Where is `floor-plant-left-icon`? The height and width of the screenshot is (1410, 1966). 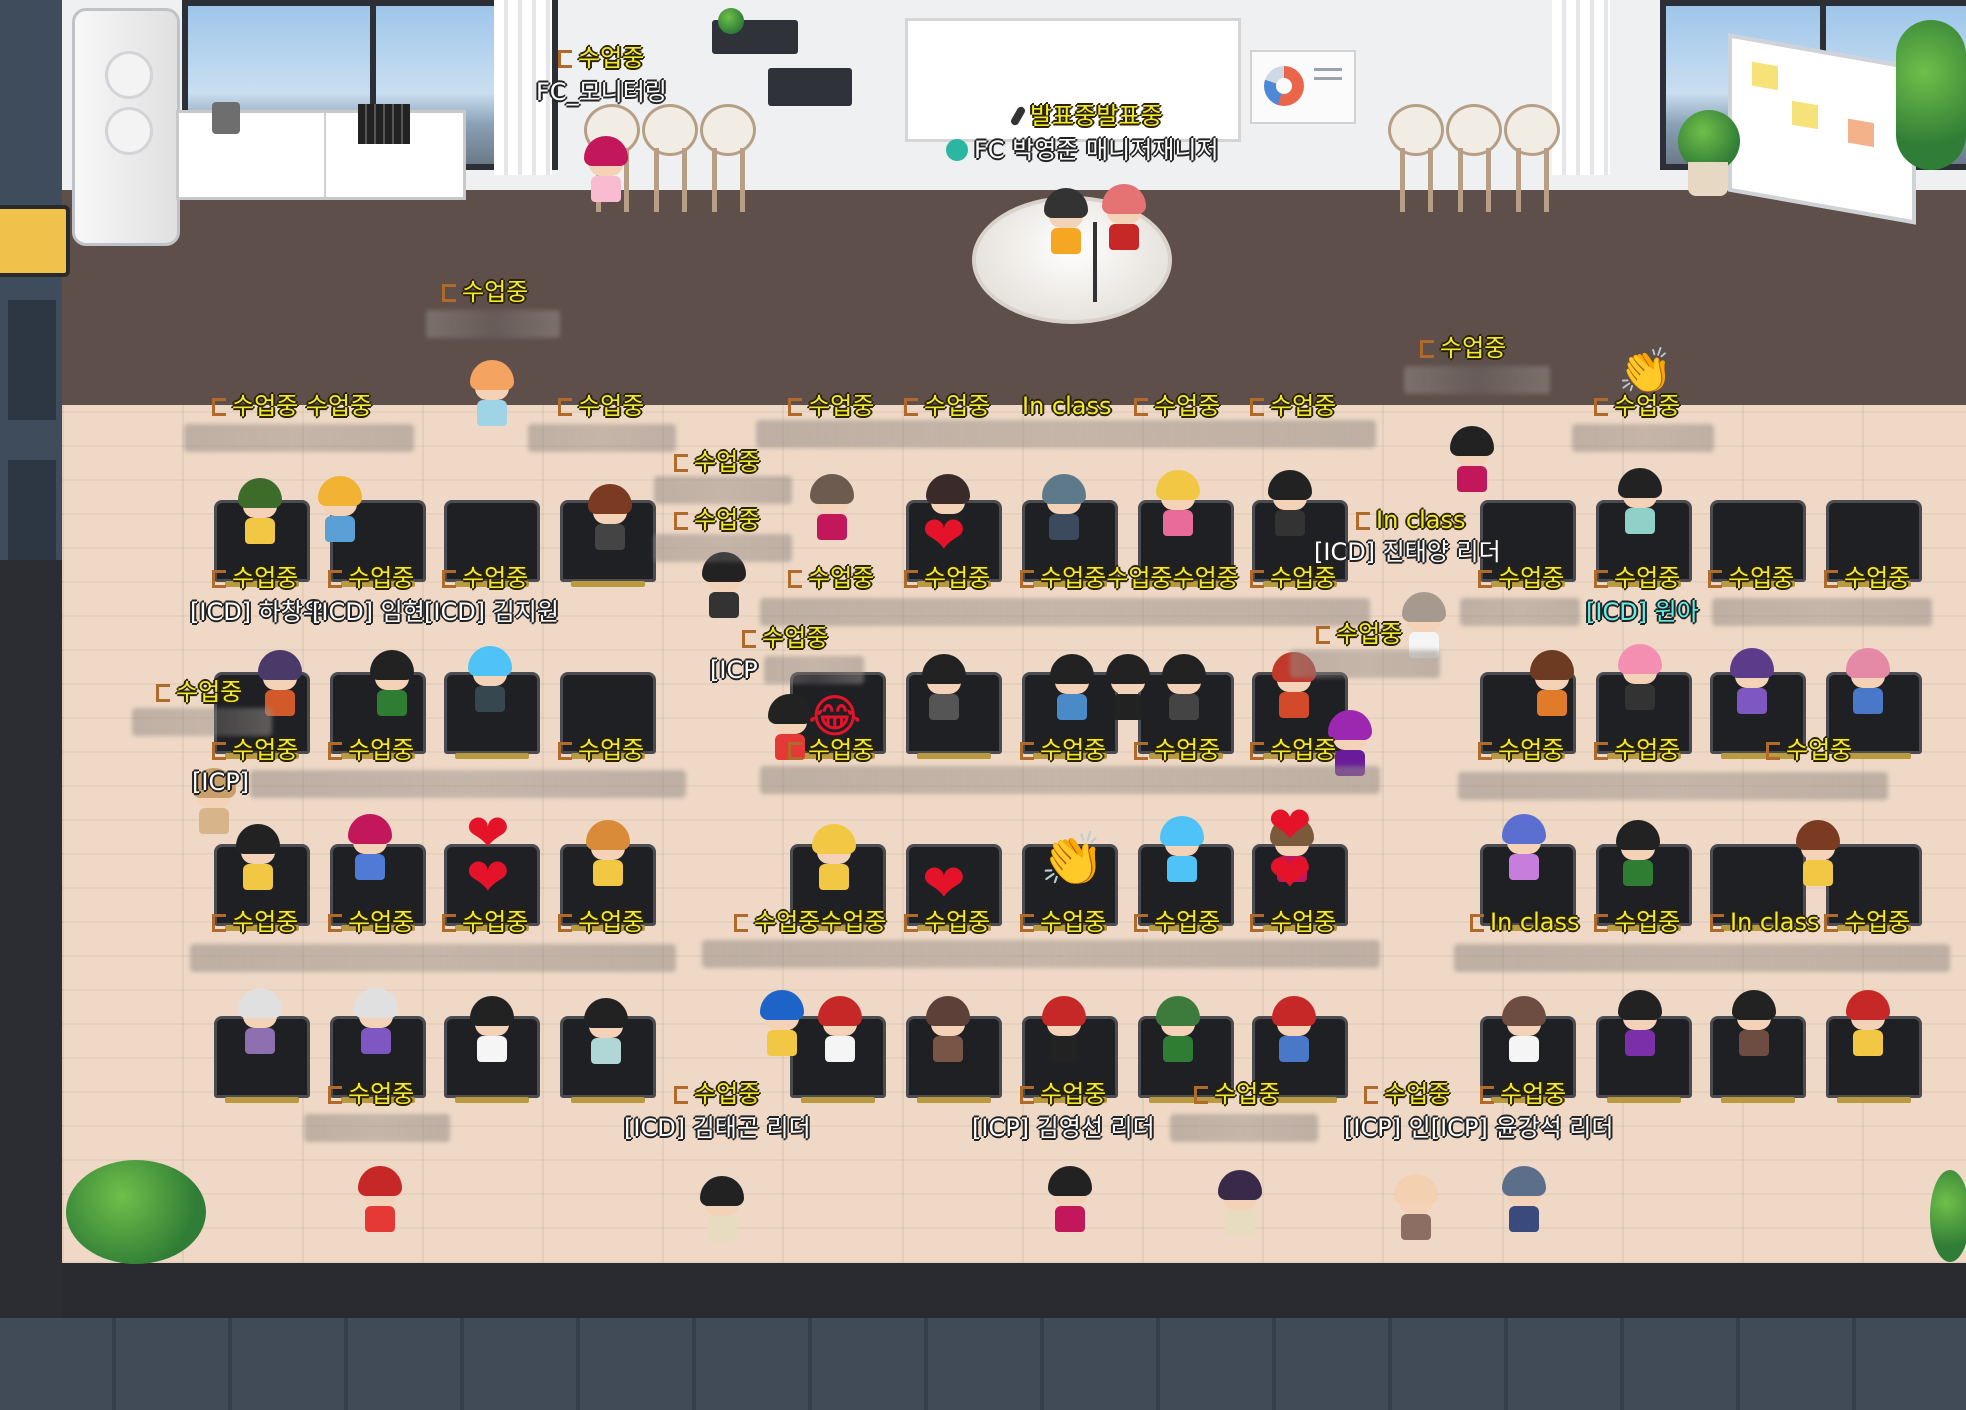 floor-plant-left-icon is located at coordinates (136, 1212).